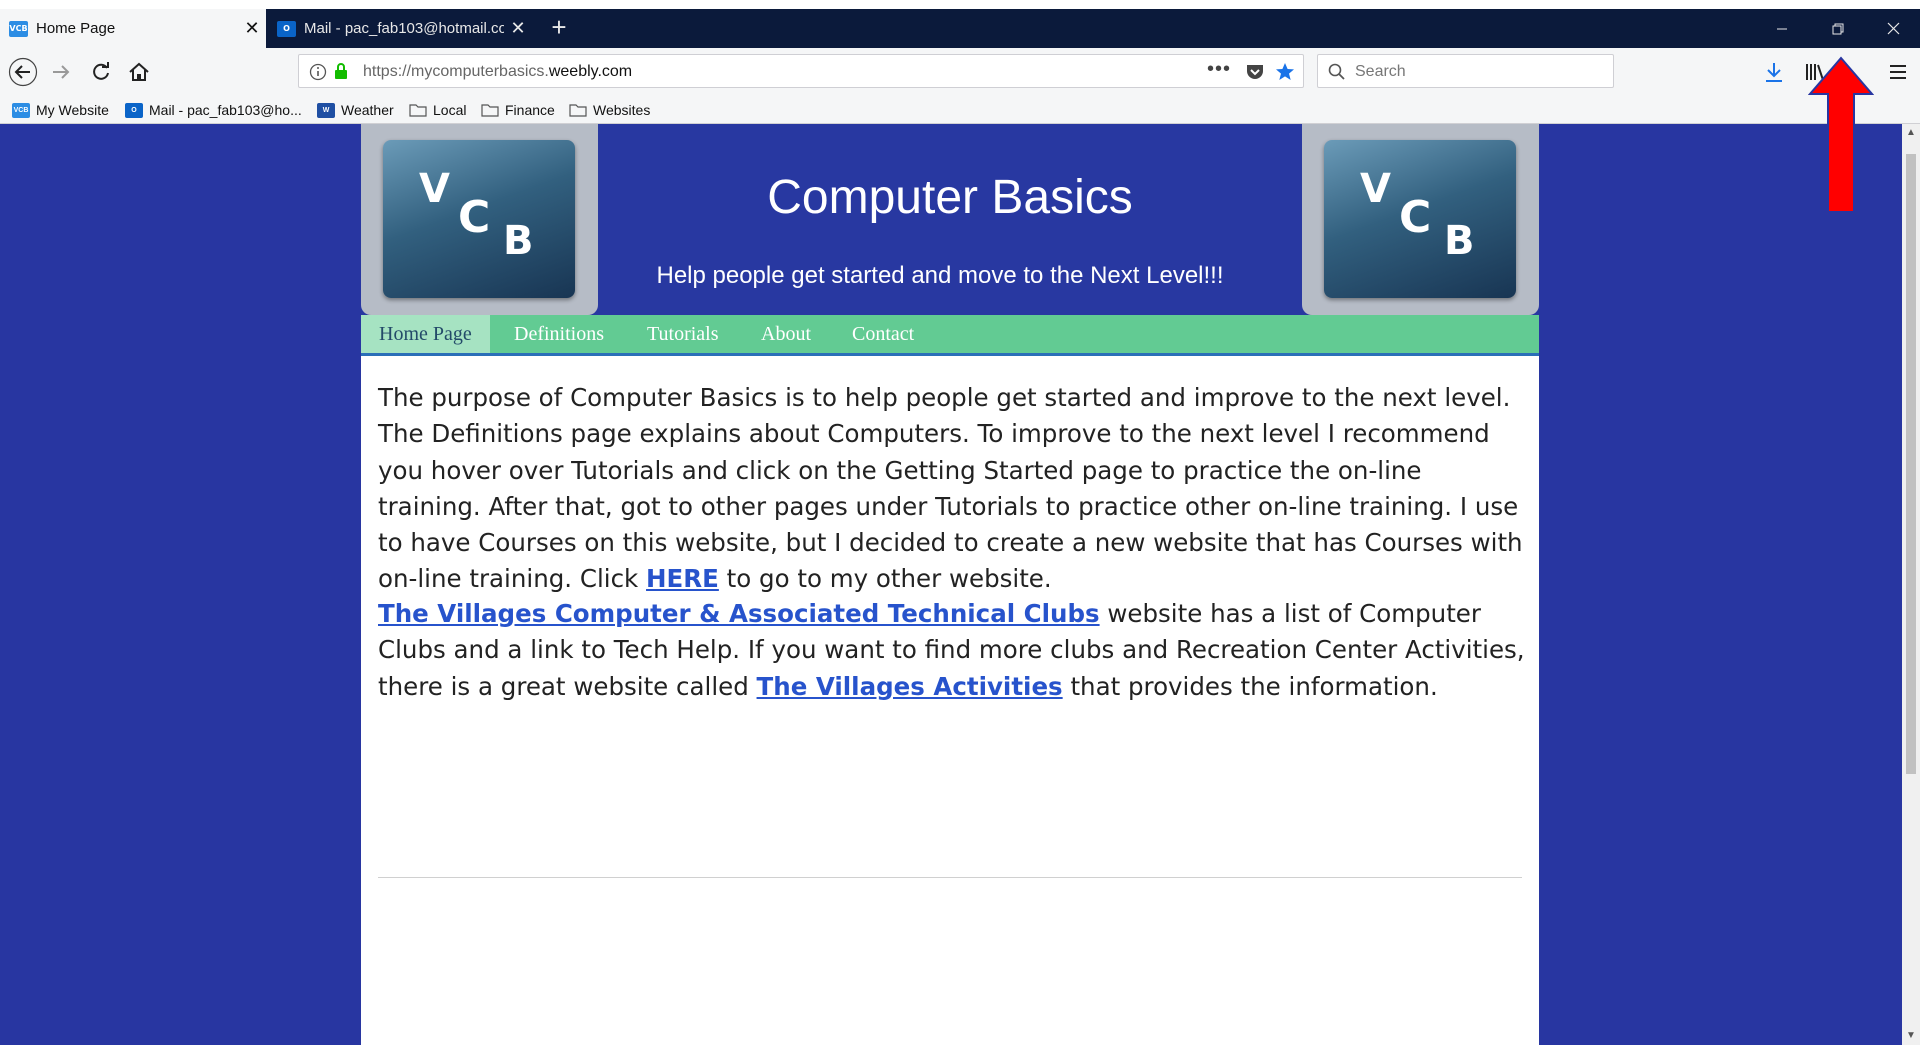 The image size is (1920, 1045). I want to click on vertical-scrollbar: ▲ ▼, so click(1911, 584).